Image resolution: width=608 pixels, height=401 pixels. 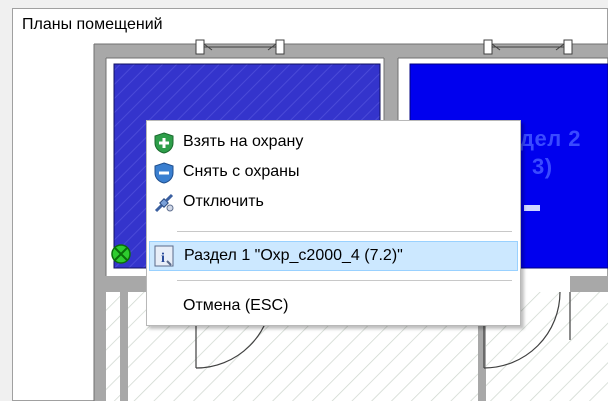 What do you see at coordinates (124, 346) in the screenshot?
I see `wall-lower-left` at bounding box center [124, 346].